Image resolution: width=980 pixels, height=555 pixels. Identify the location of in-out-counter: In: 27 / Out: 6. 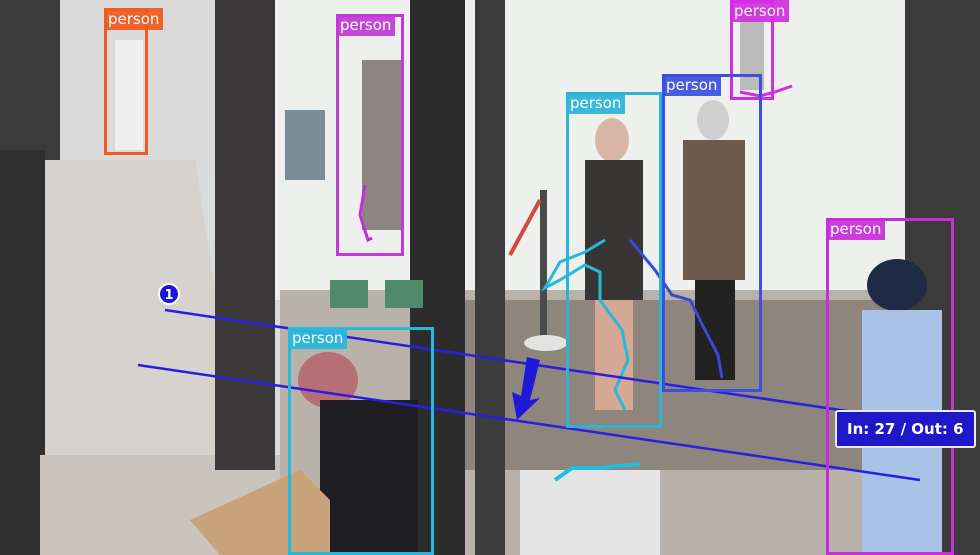
(905, 429).